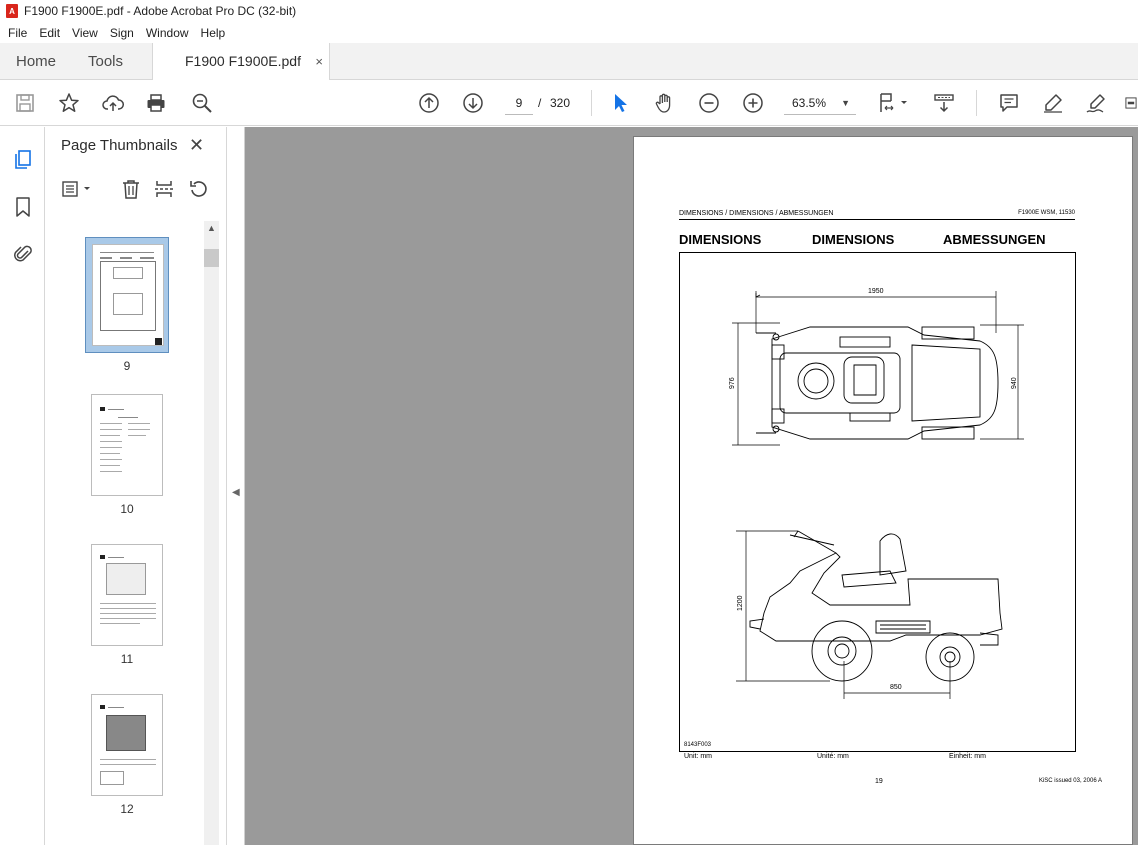  I want to click on issue-note: KiSC issued 03, 2006 A, so click(1070, 781).